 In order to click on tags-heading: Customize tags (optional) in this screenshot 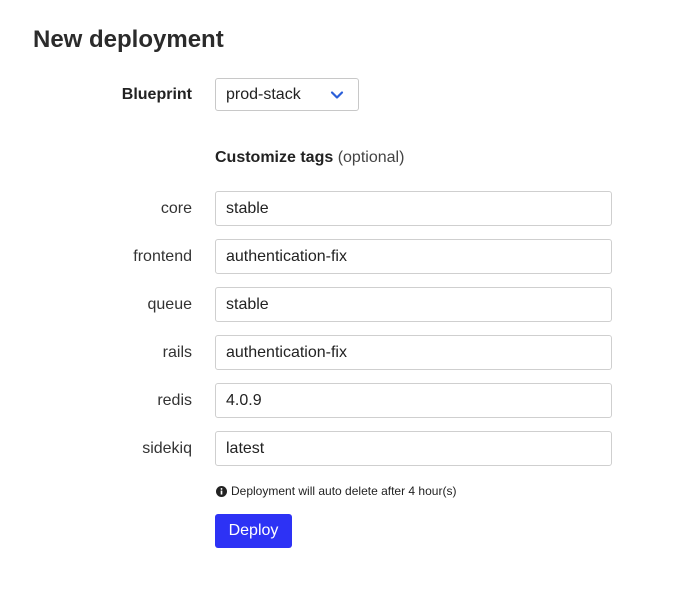, I will do `click(309, 158)`.